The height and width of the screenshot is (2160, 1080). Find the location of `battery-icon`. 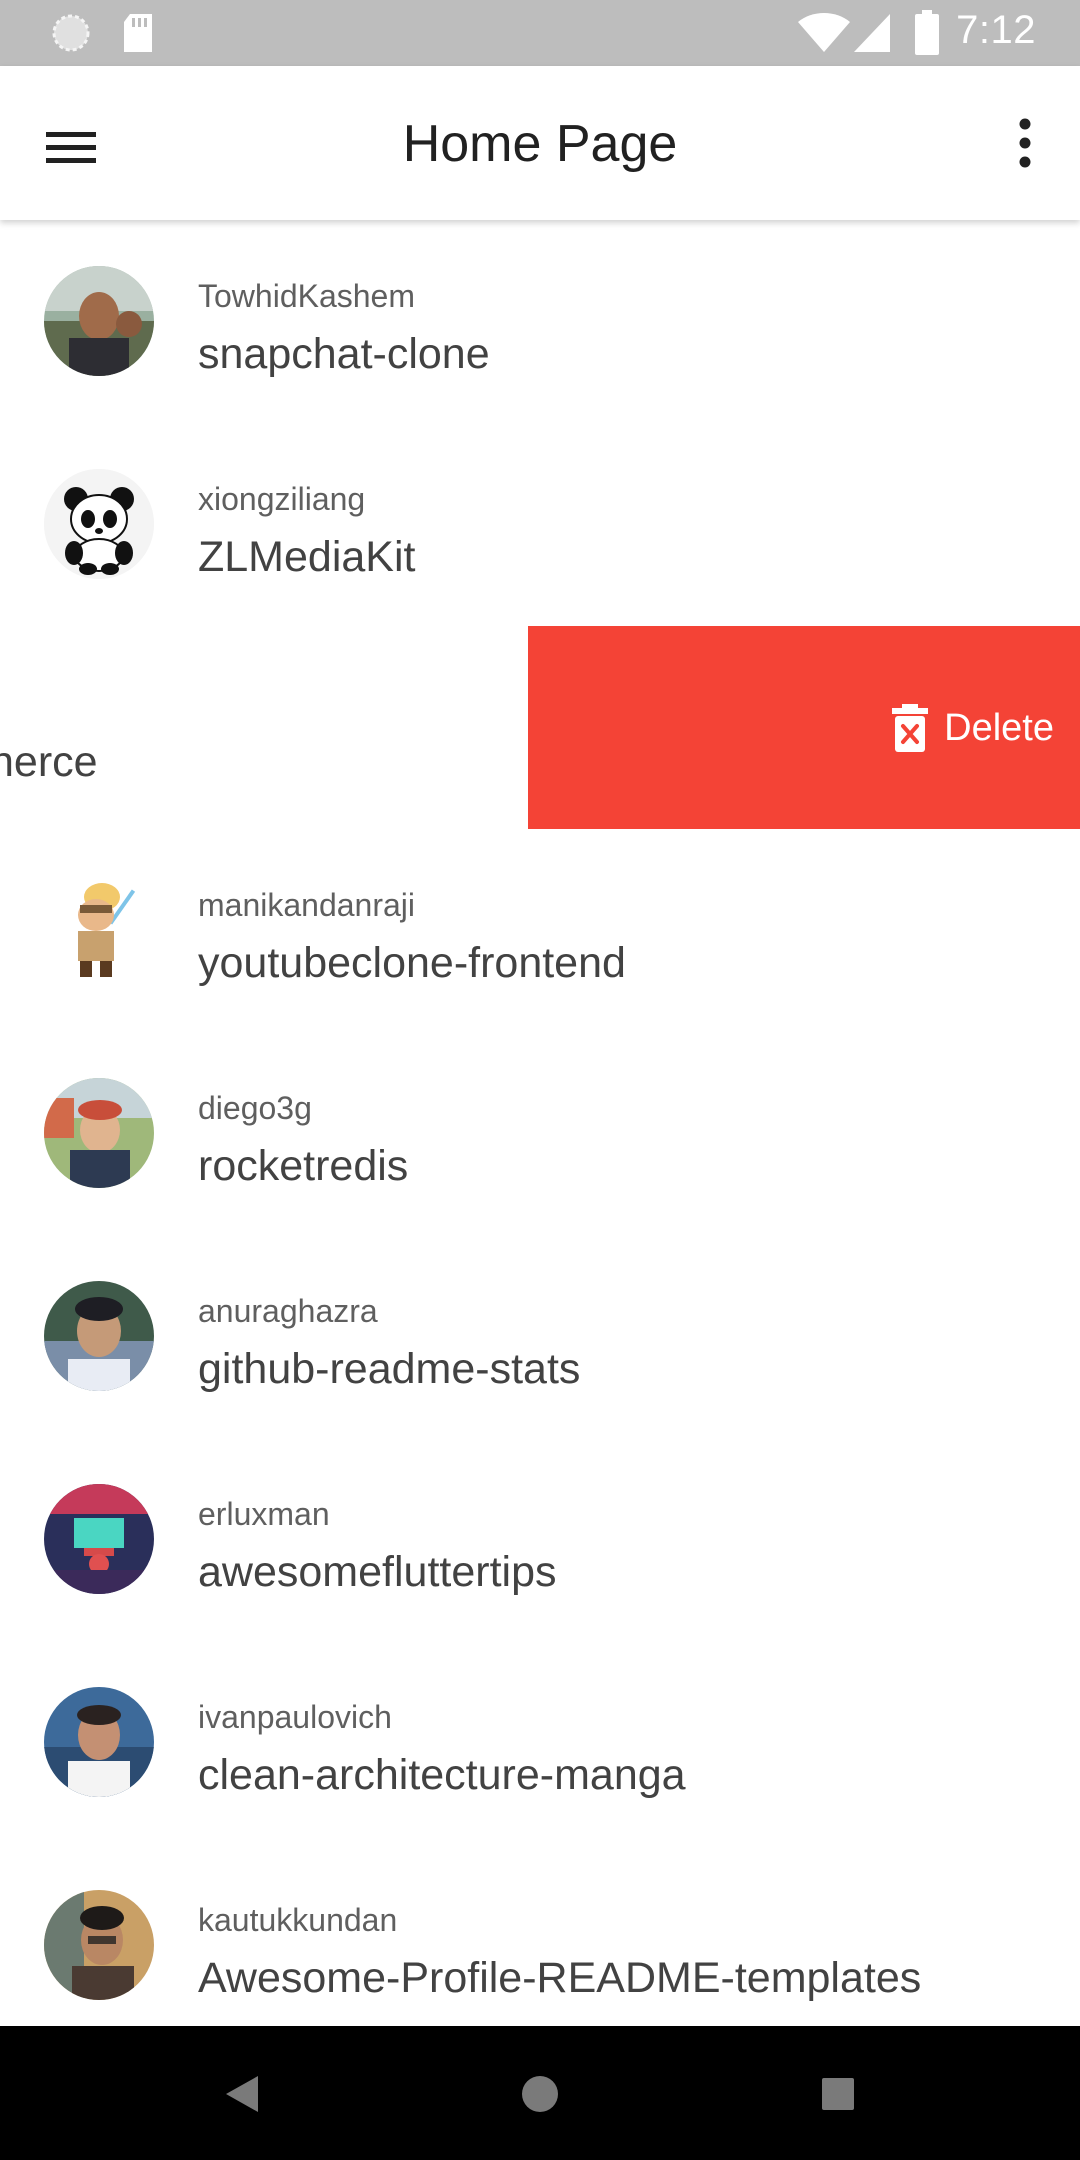

battery-icon is located at coordinates (927, 32).